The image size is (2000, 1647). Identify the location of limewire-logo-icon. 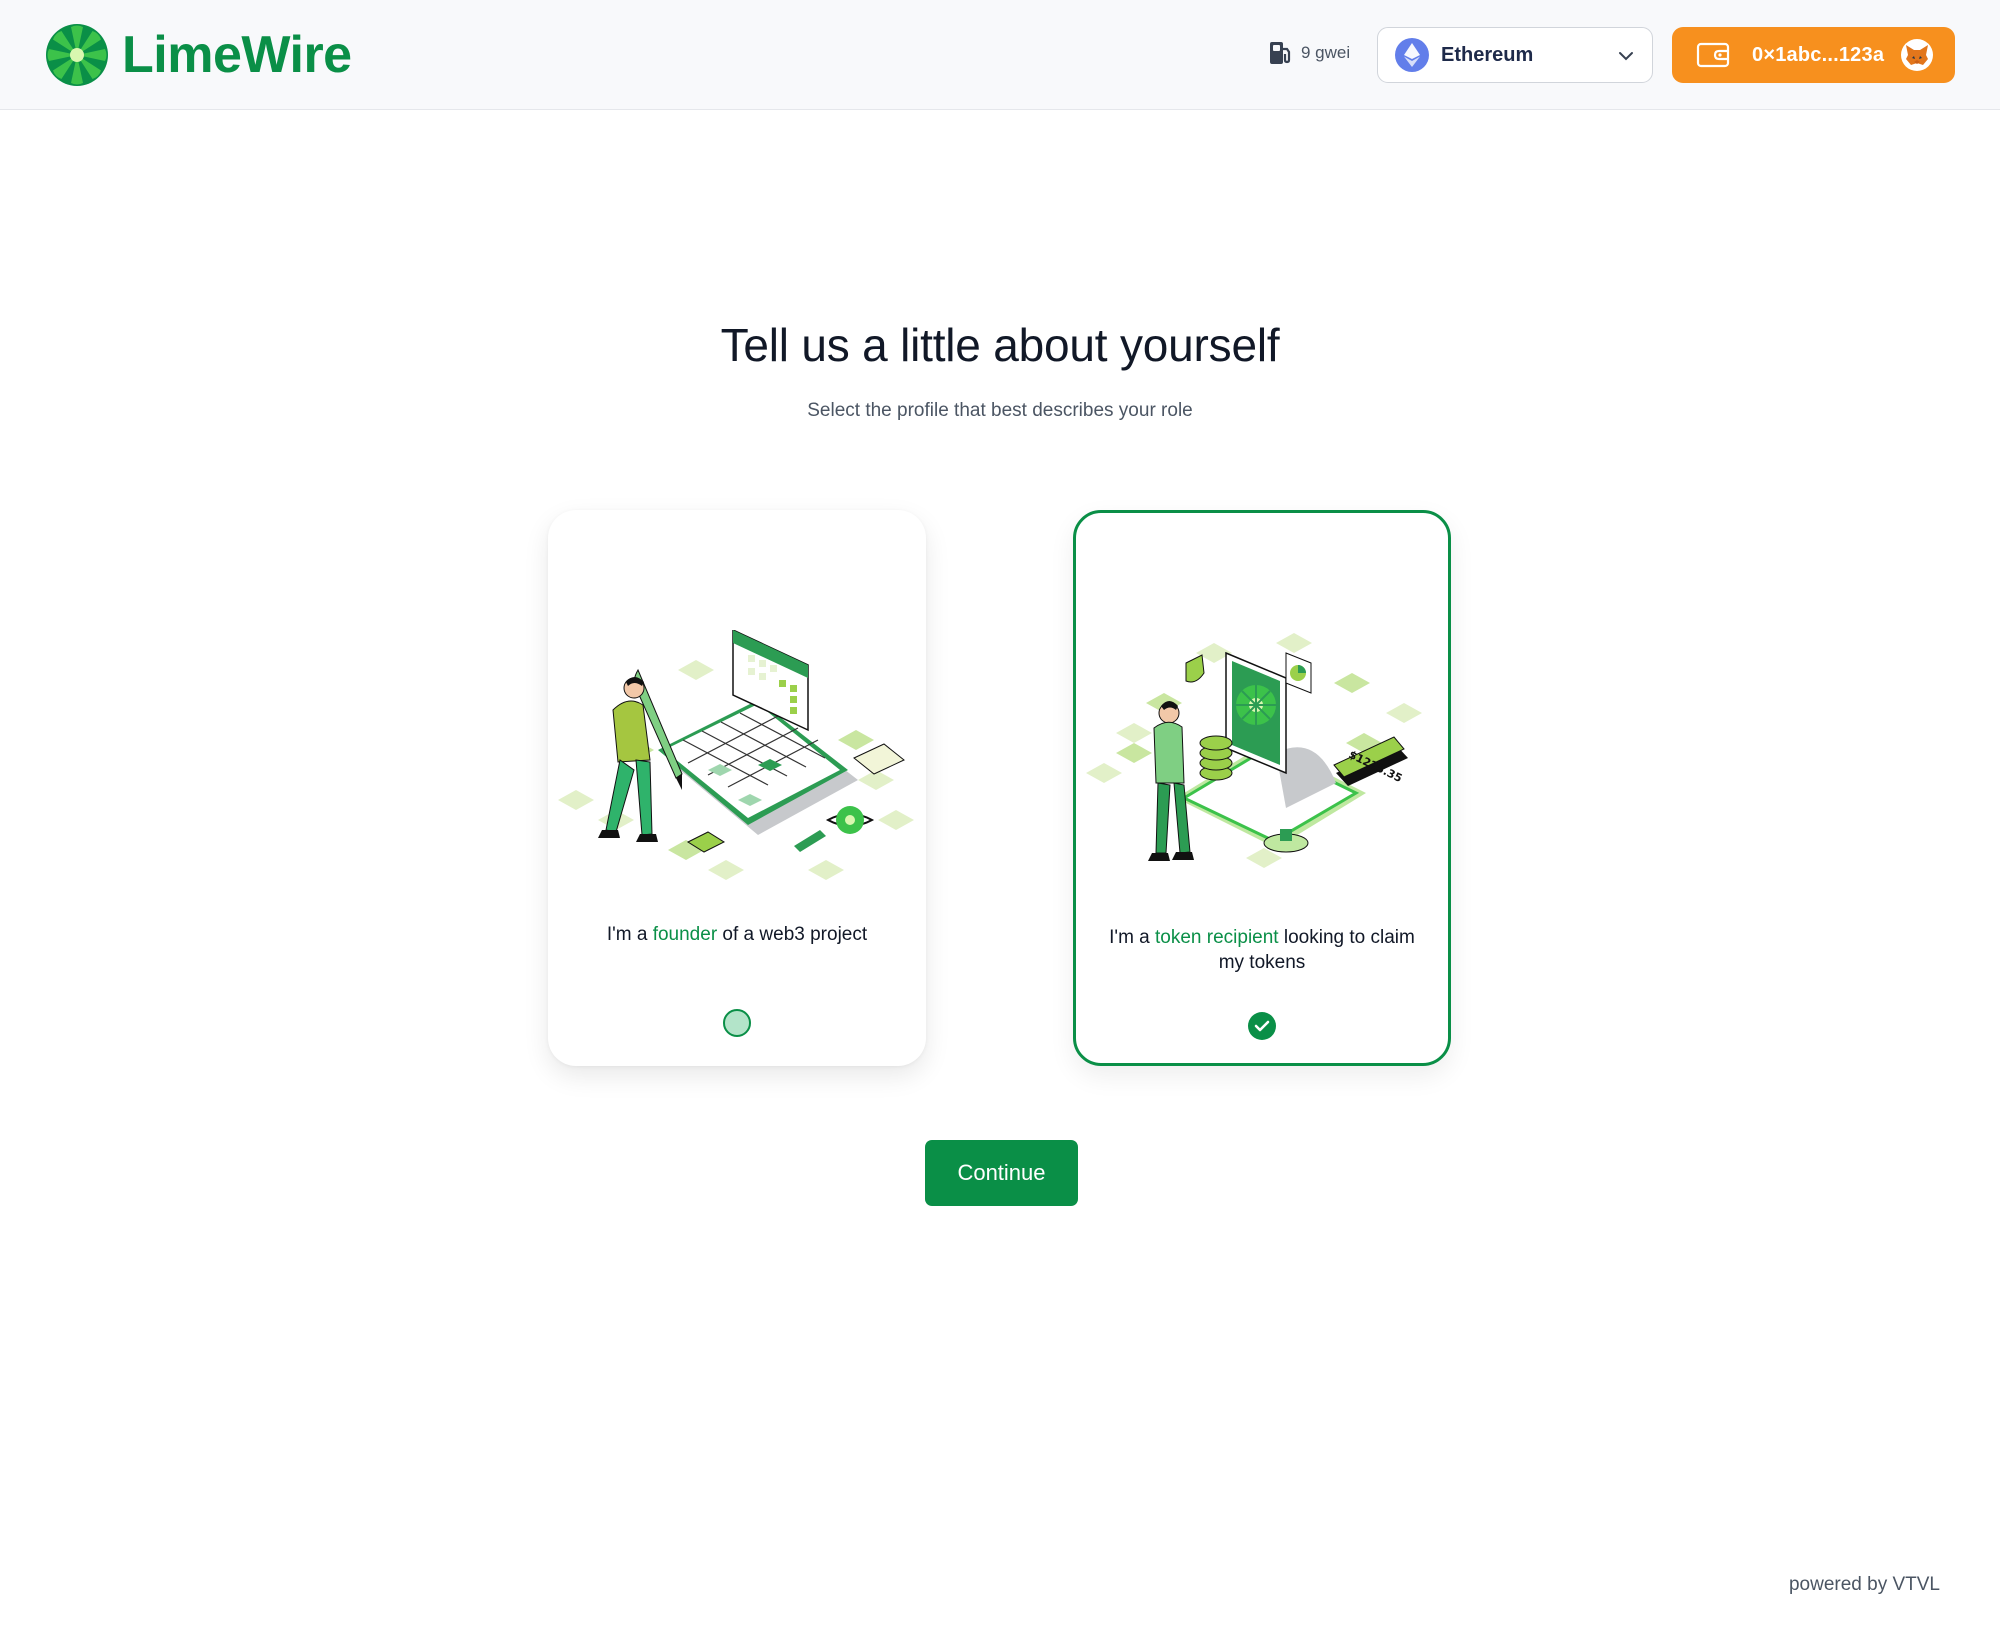
(77, 55).